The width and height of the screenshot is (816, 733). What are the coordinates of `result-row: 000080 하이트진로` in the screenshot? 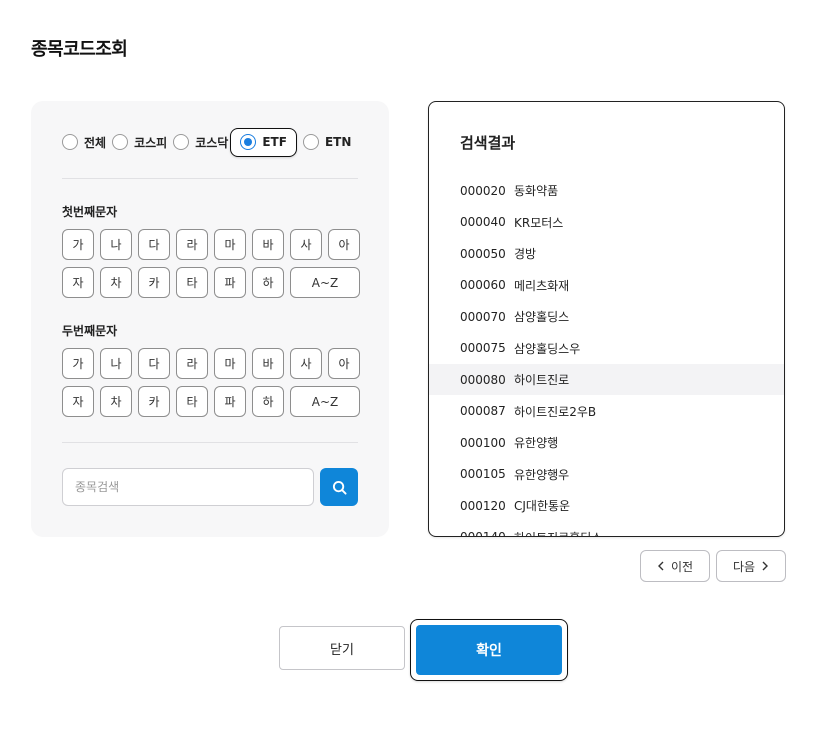 It's located at (606, 379).